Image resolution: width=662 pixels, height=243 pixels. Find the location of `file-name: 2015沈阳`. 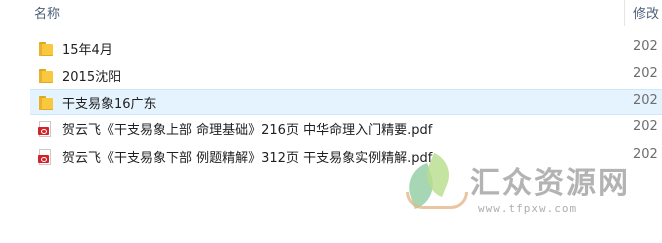

file-name: 2015沈阳 is located at coordinates (92, 77).